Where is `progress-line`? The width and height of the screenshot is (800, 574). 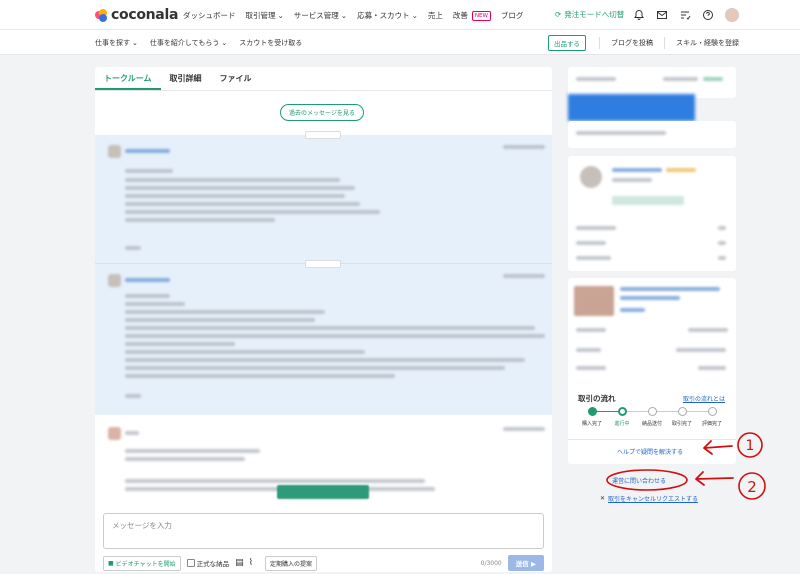
progress-line is located at coordinates (667, 411).